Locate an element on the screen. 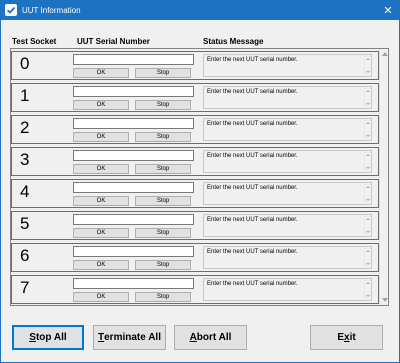 This screenshot has width=400, height=363. socket-number: 7 is located at coordinates (25, 287).